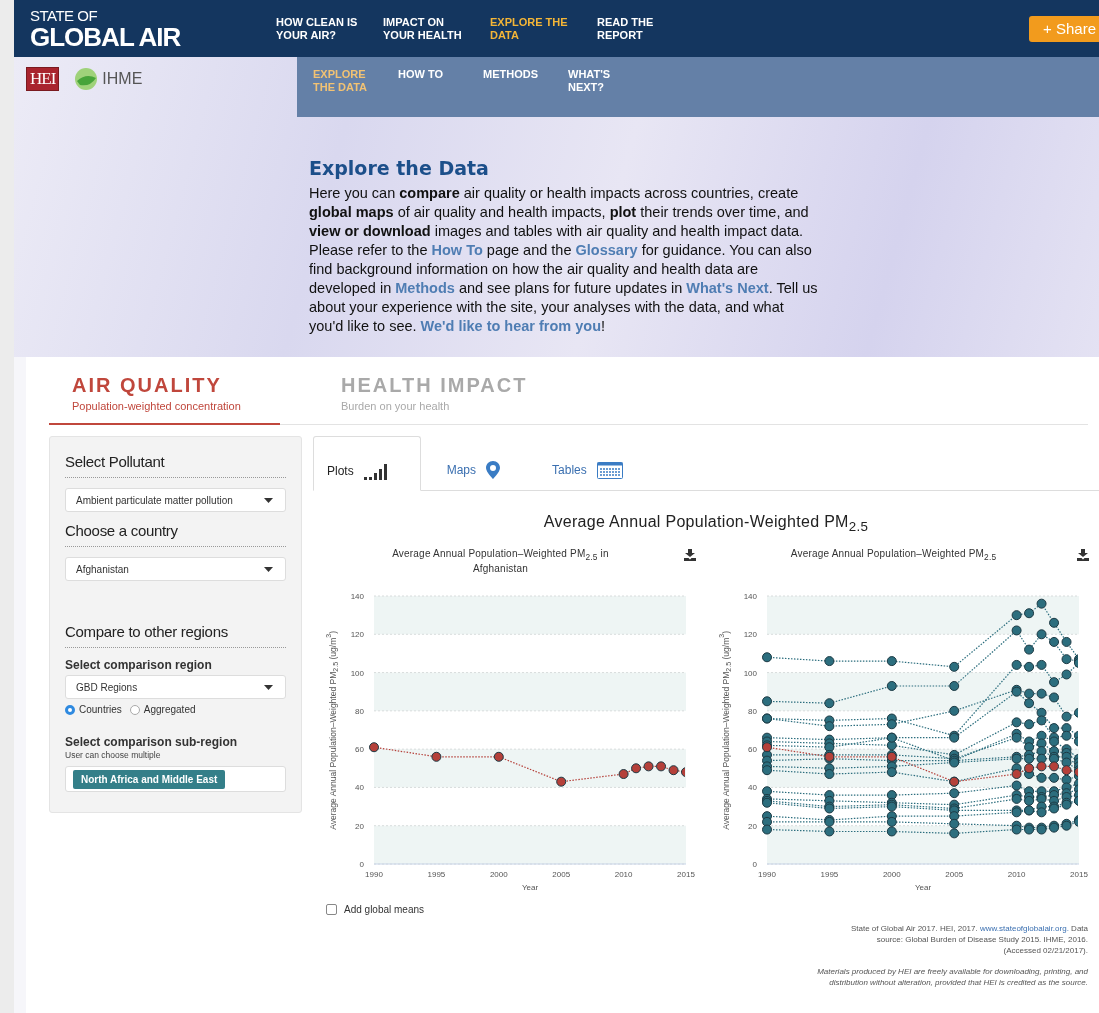 This screenshot has height=1013, width=1099. What do you see at coordinates (175, 534) in the screenshot?
I see `filter-heading: Choose a country` at bounding box center [175, 534].